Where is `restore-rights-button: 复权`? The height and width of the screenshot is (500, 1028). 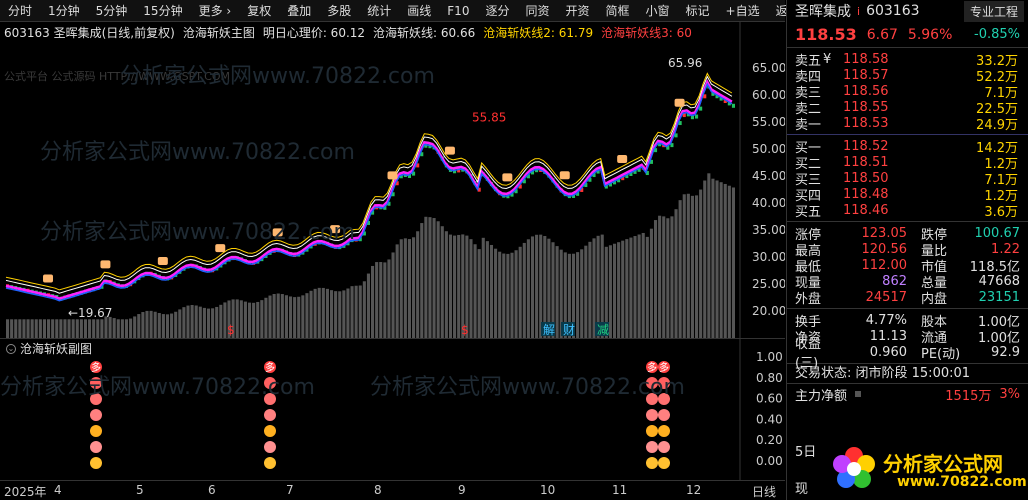
restore-rights-button: 复权 is located at coordinates (259, 11).